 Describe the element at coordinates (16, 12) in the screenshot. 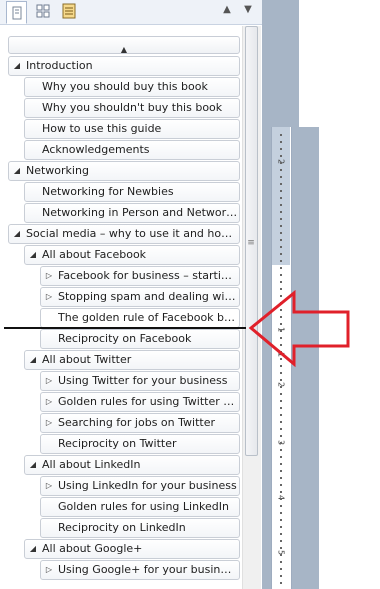

I see `browse-headings-tab` at that location.